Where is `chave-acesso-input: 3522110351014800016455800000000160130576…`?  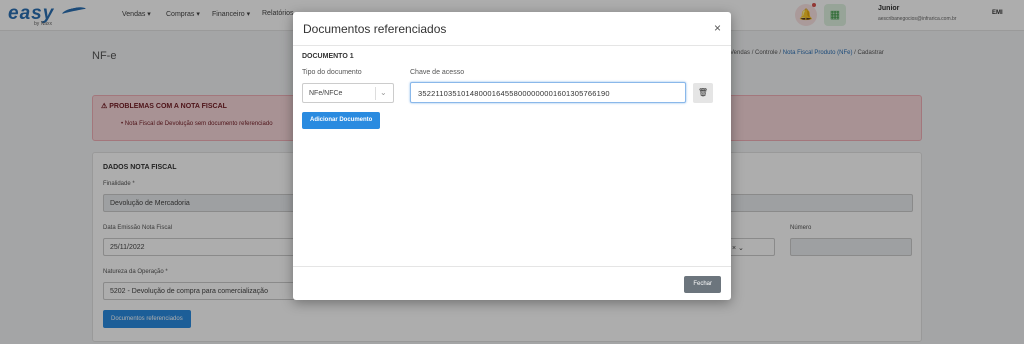
chave-acesso-input: 3522110351014800016455800000000160130576… is located at coordinates (548, 92).